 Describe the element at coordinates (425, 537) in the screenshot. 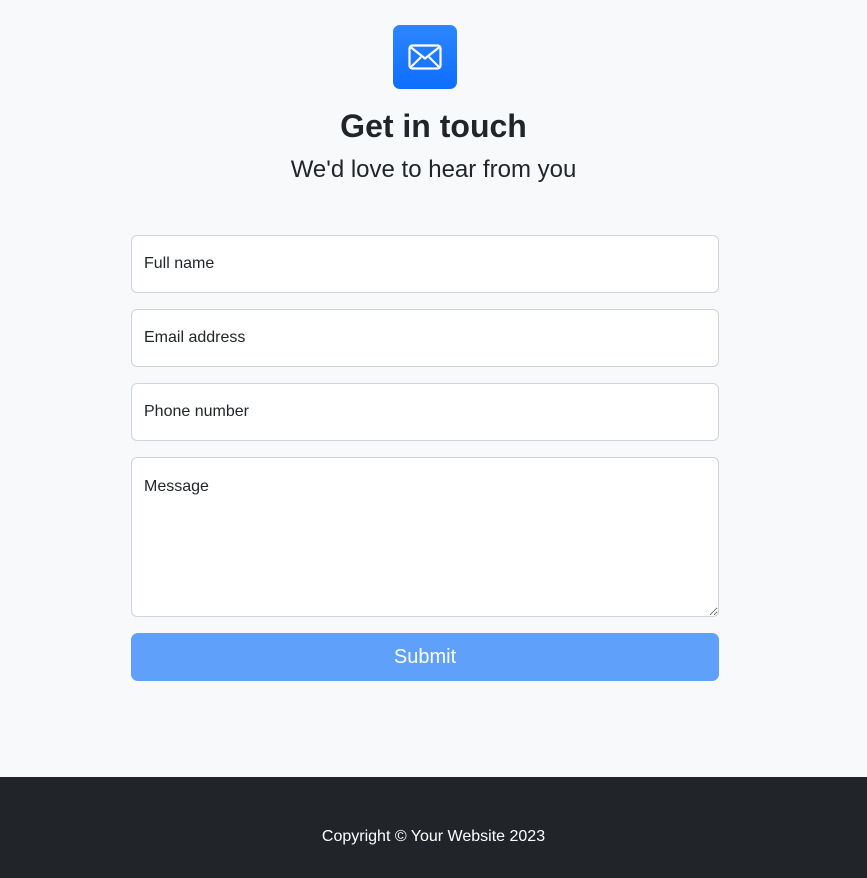

I see `message-textarea` at that location.